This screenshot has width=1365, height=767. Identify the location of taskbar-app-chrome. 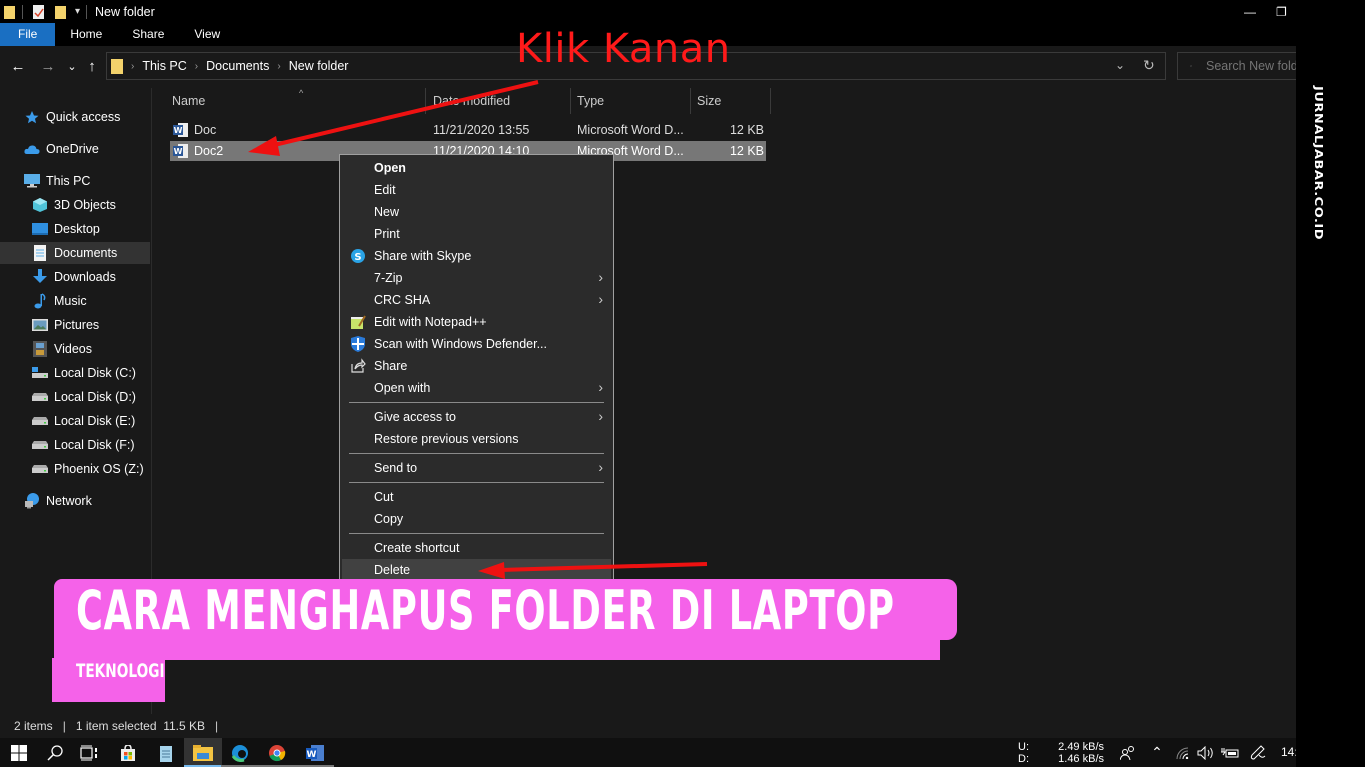
(277, 752).